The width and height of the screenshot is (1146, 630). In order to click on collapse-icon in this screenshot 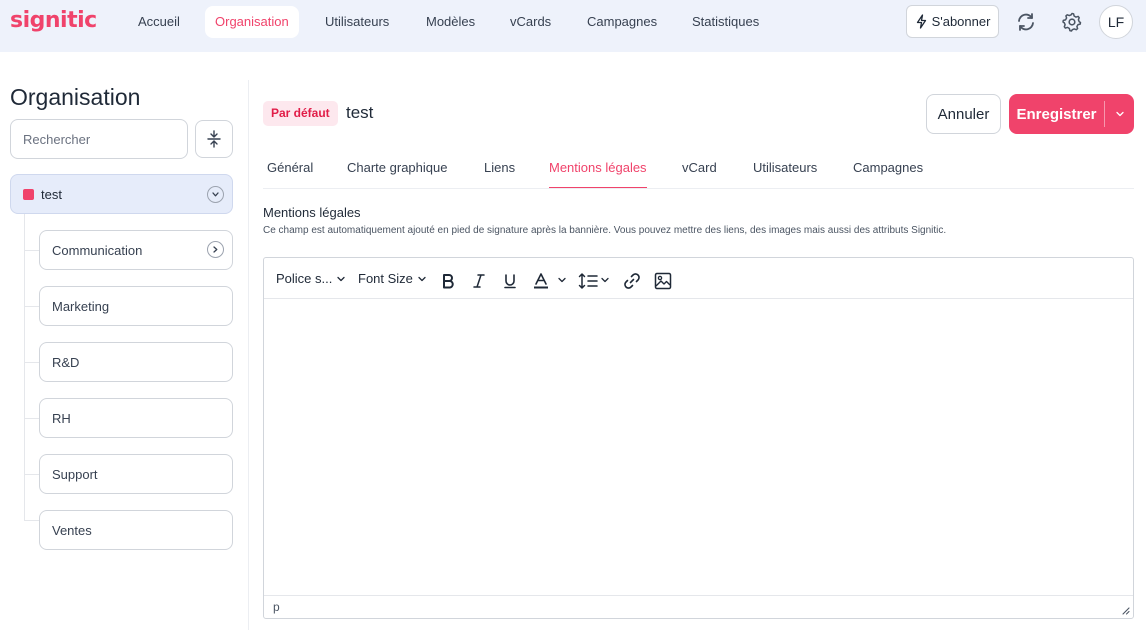, I will do `click(214, 139)`.